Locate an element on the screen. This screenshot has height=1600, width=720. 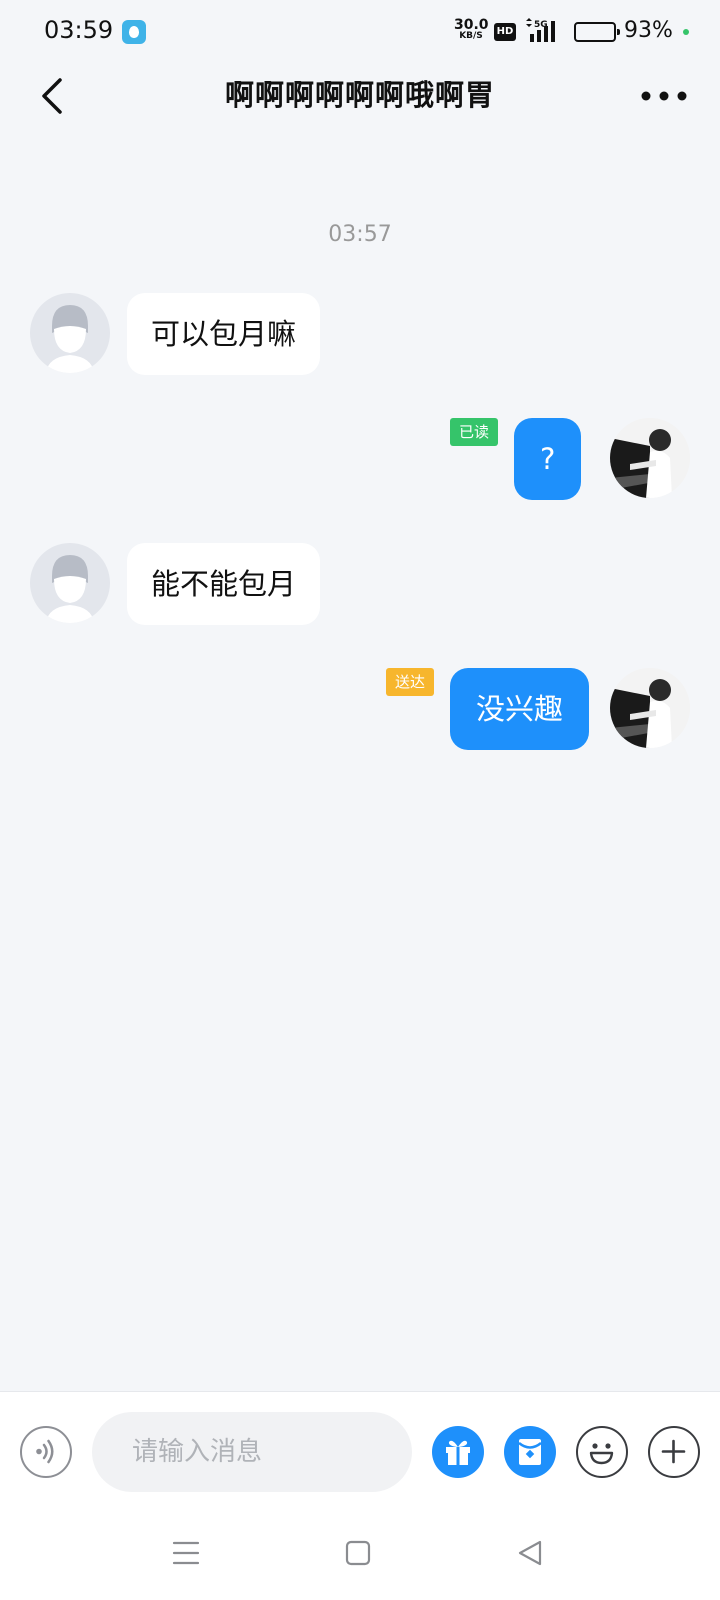
gift-button is located at coordinates (458, 1452).